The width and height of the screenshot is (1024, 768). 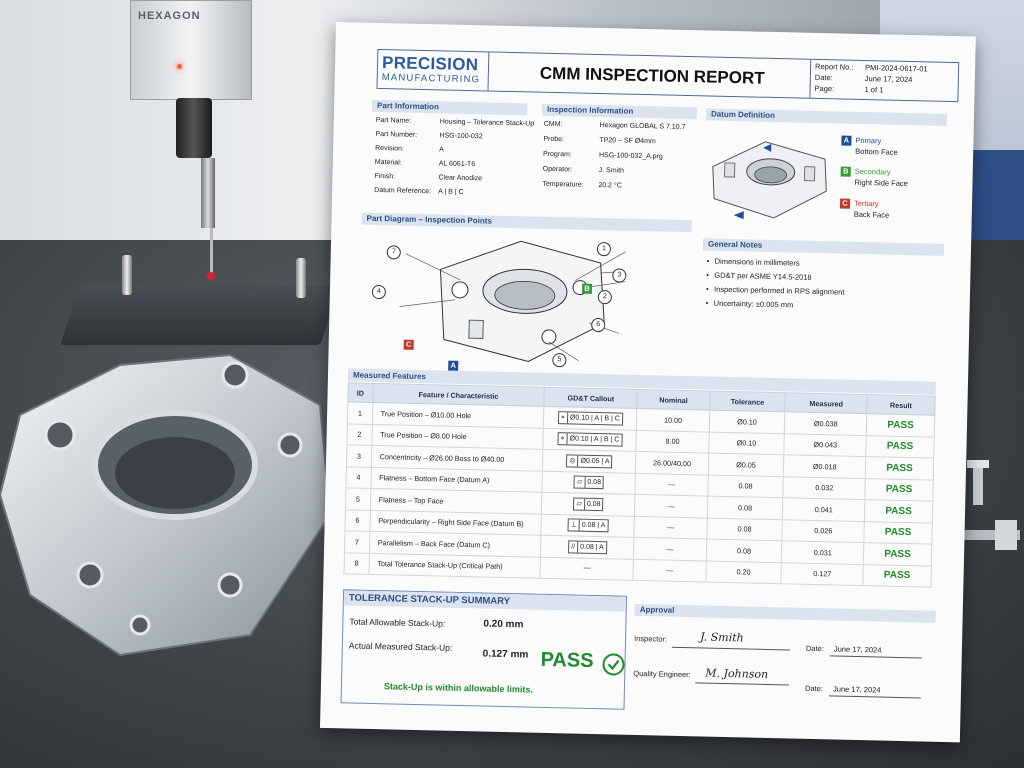 I want to click on row-callout: ◎ Ø0.05 | A, so click(x=589, y=461).